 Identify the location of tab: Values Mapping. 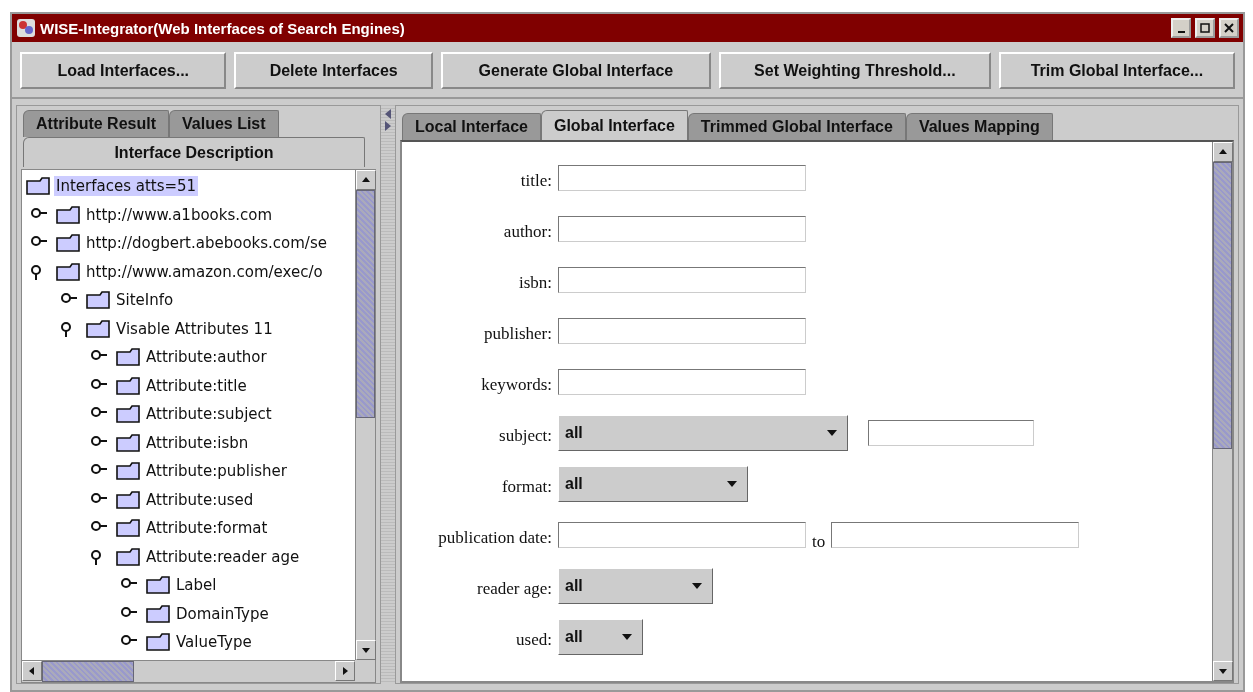
(979, 126).